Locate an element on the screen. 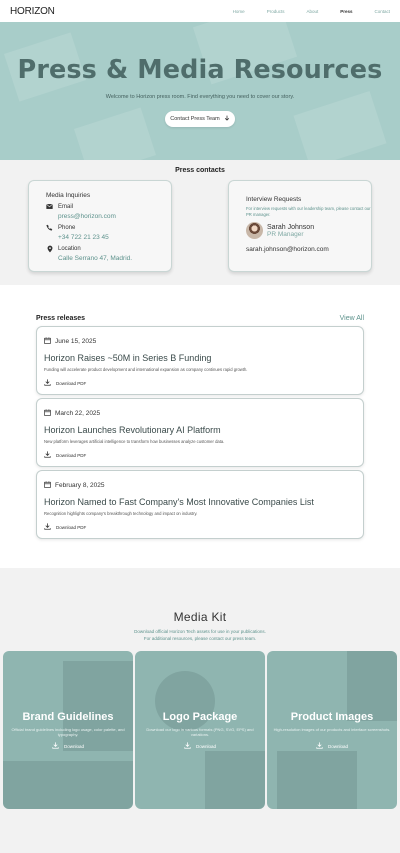  release-date-text: March 22, 2025 is located at coordinates (78, 413).